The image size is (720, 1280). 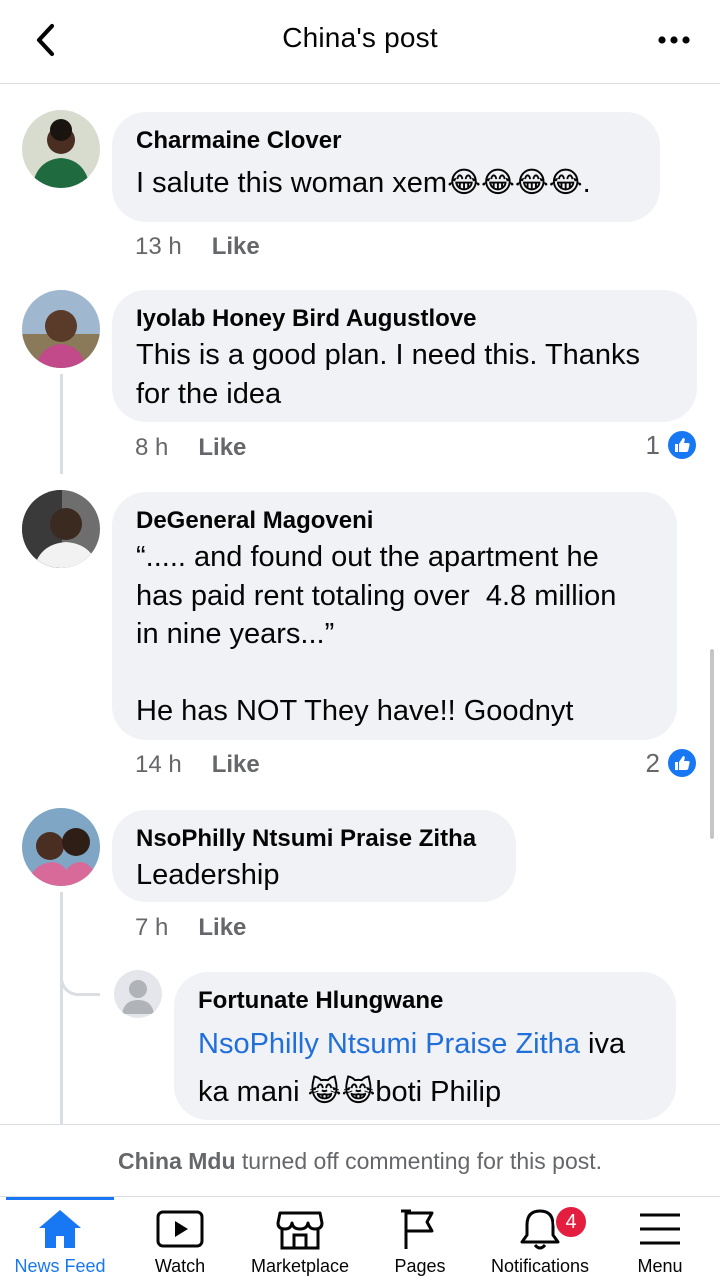 What do you see at coordinates (300, 1266) in the screenshot?
I see `nav-label: Marketplace` at bounding box center [300, 1266].